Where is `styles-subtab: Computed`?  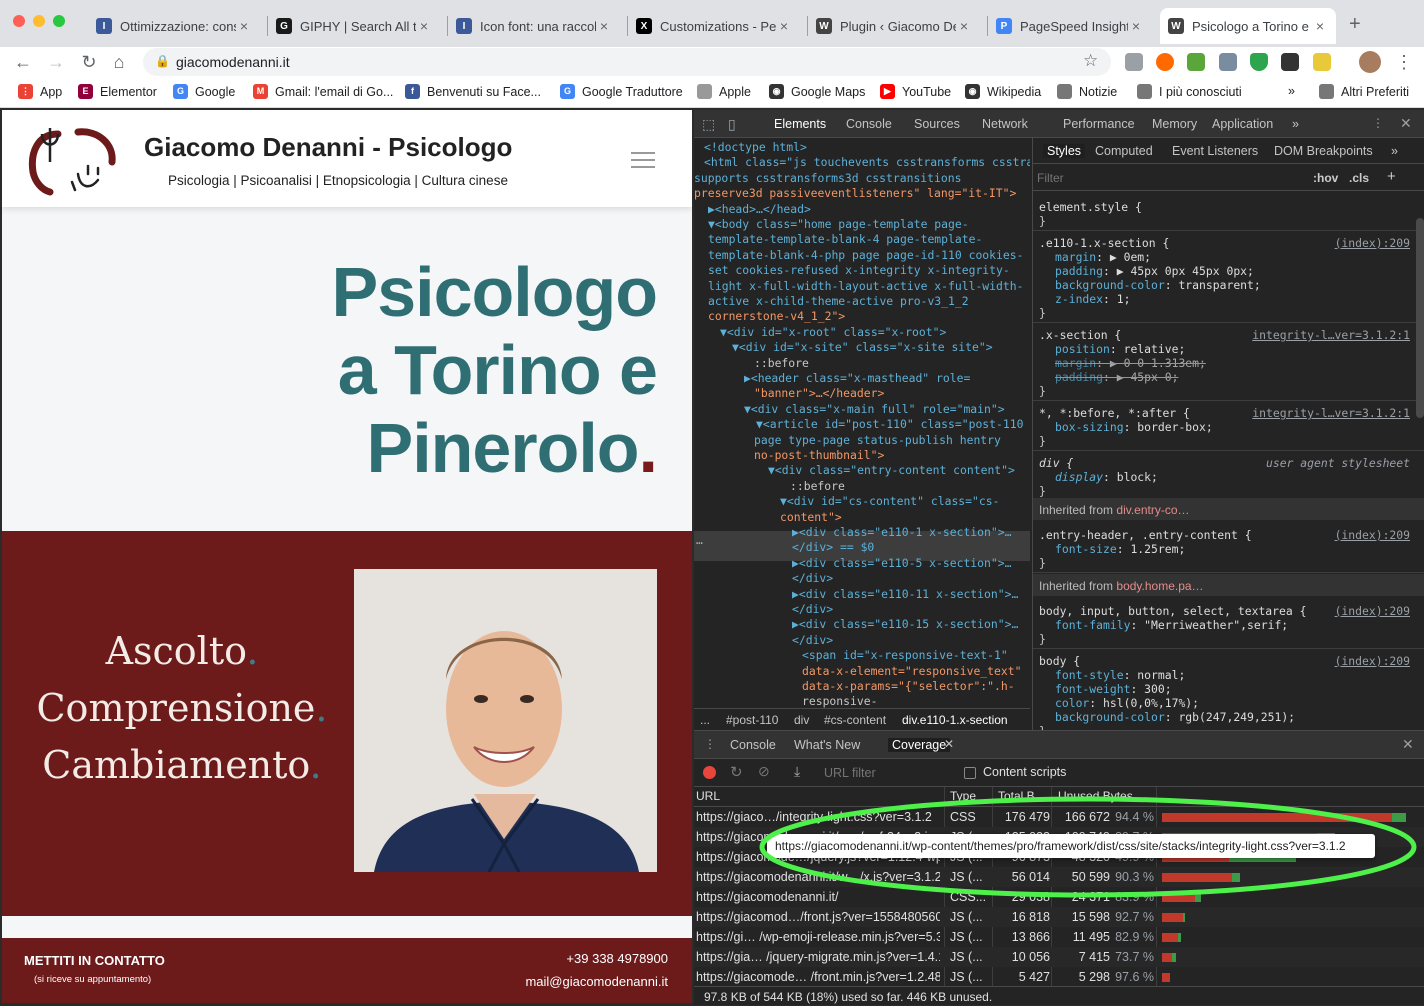
styles-subtab: Computed is located at coordinates (1124, 151).